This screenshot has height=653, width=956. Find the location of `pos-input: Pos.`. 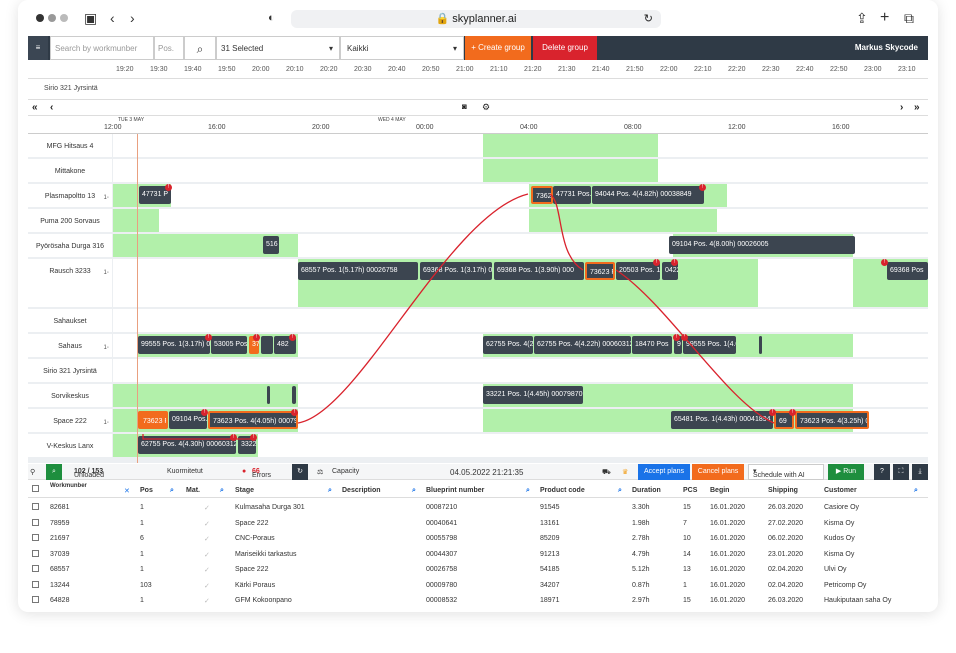

pos-input: Pos. is located at coordinates (169, 48).